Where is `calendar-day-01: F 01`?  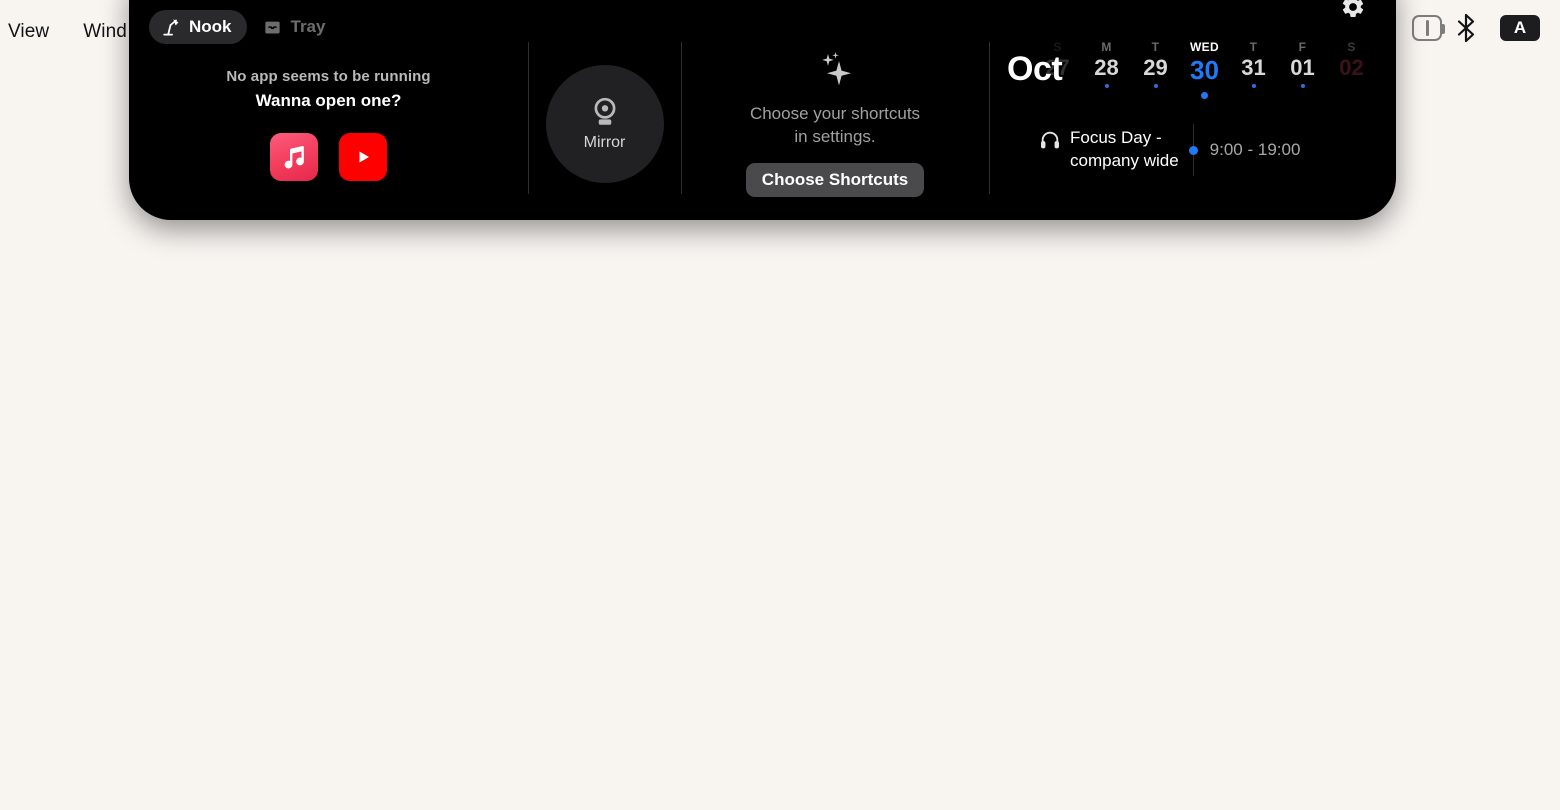 calendar-day-01: F 01 is located at coordinates (1302, 64).